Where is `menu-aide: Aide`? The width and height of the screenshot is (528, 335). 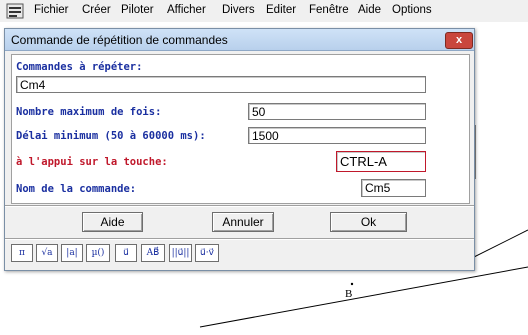 menu-aide: Aide is located at coordinates (369, 10).